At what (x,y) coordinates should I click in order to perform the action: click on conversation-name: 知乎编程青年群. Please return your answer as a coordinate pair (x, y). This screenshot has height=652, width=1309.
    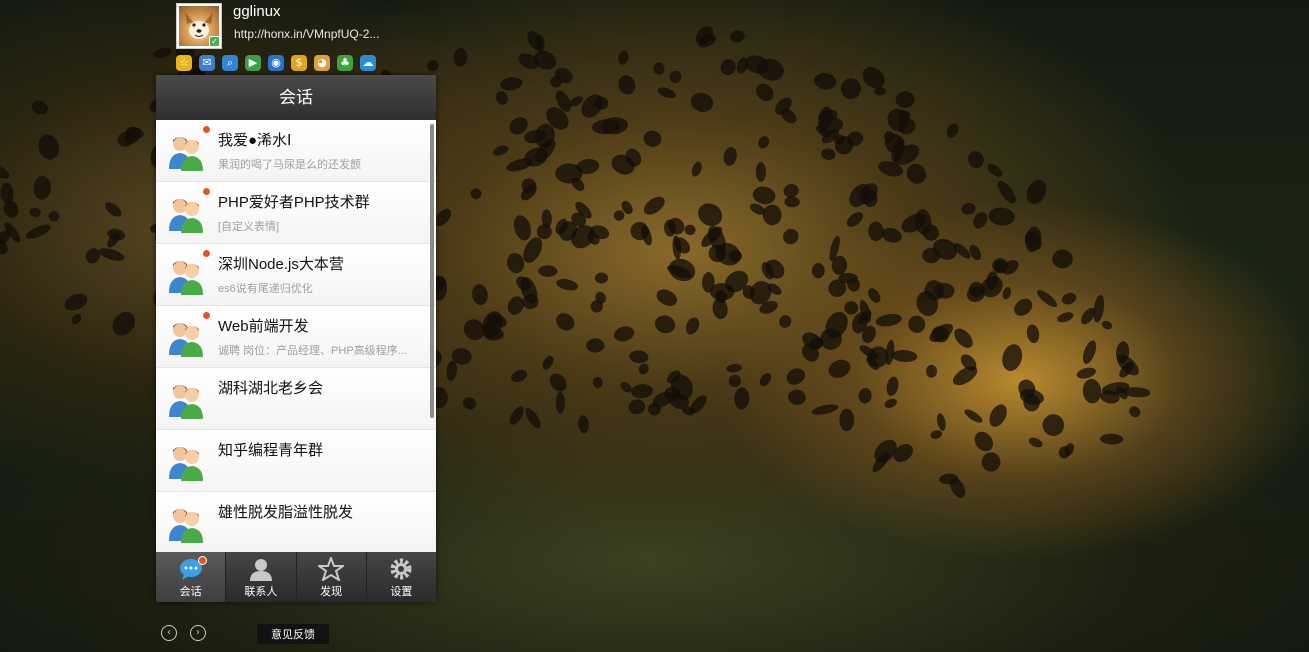
    Looking at the image, I should click on (271, 450).